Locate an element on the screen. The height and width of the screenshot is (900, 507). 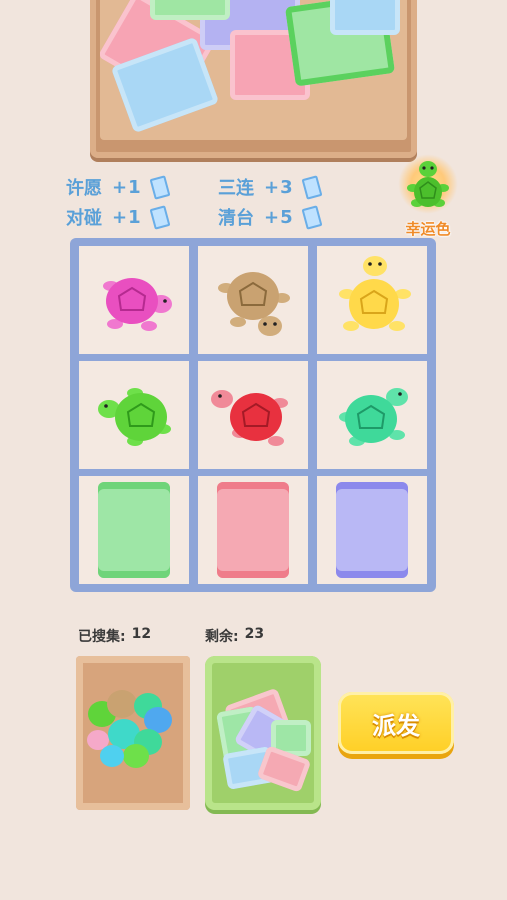
reward-triple: 三连 +3 is located at coordinates (270, 187).